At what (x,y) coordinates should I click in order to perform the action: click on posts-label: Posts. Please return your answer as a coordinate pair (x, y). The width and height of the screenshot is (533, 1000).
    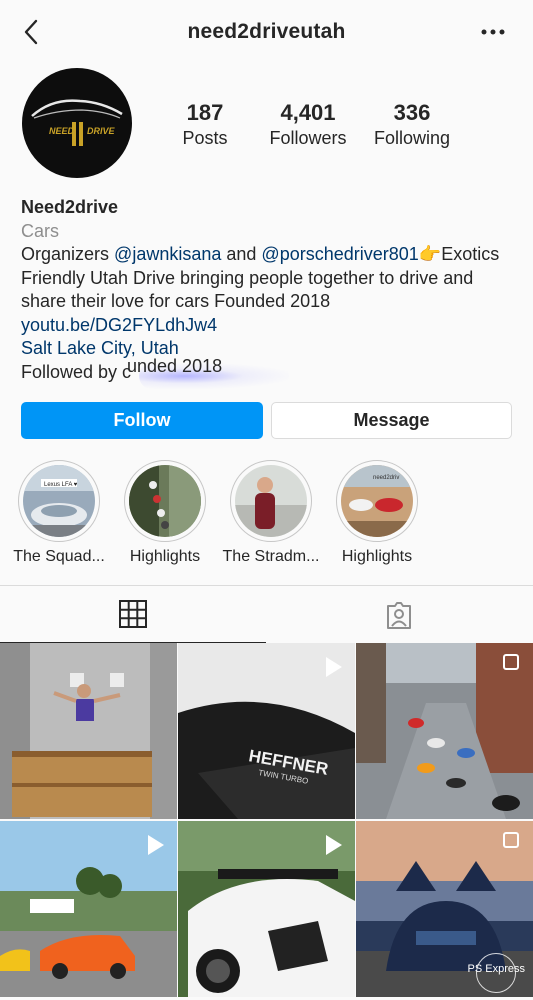
    Looking at the image, I should click on (205, 138).